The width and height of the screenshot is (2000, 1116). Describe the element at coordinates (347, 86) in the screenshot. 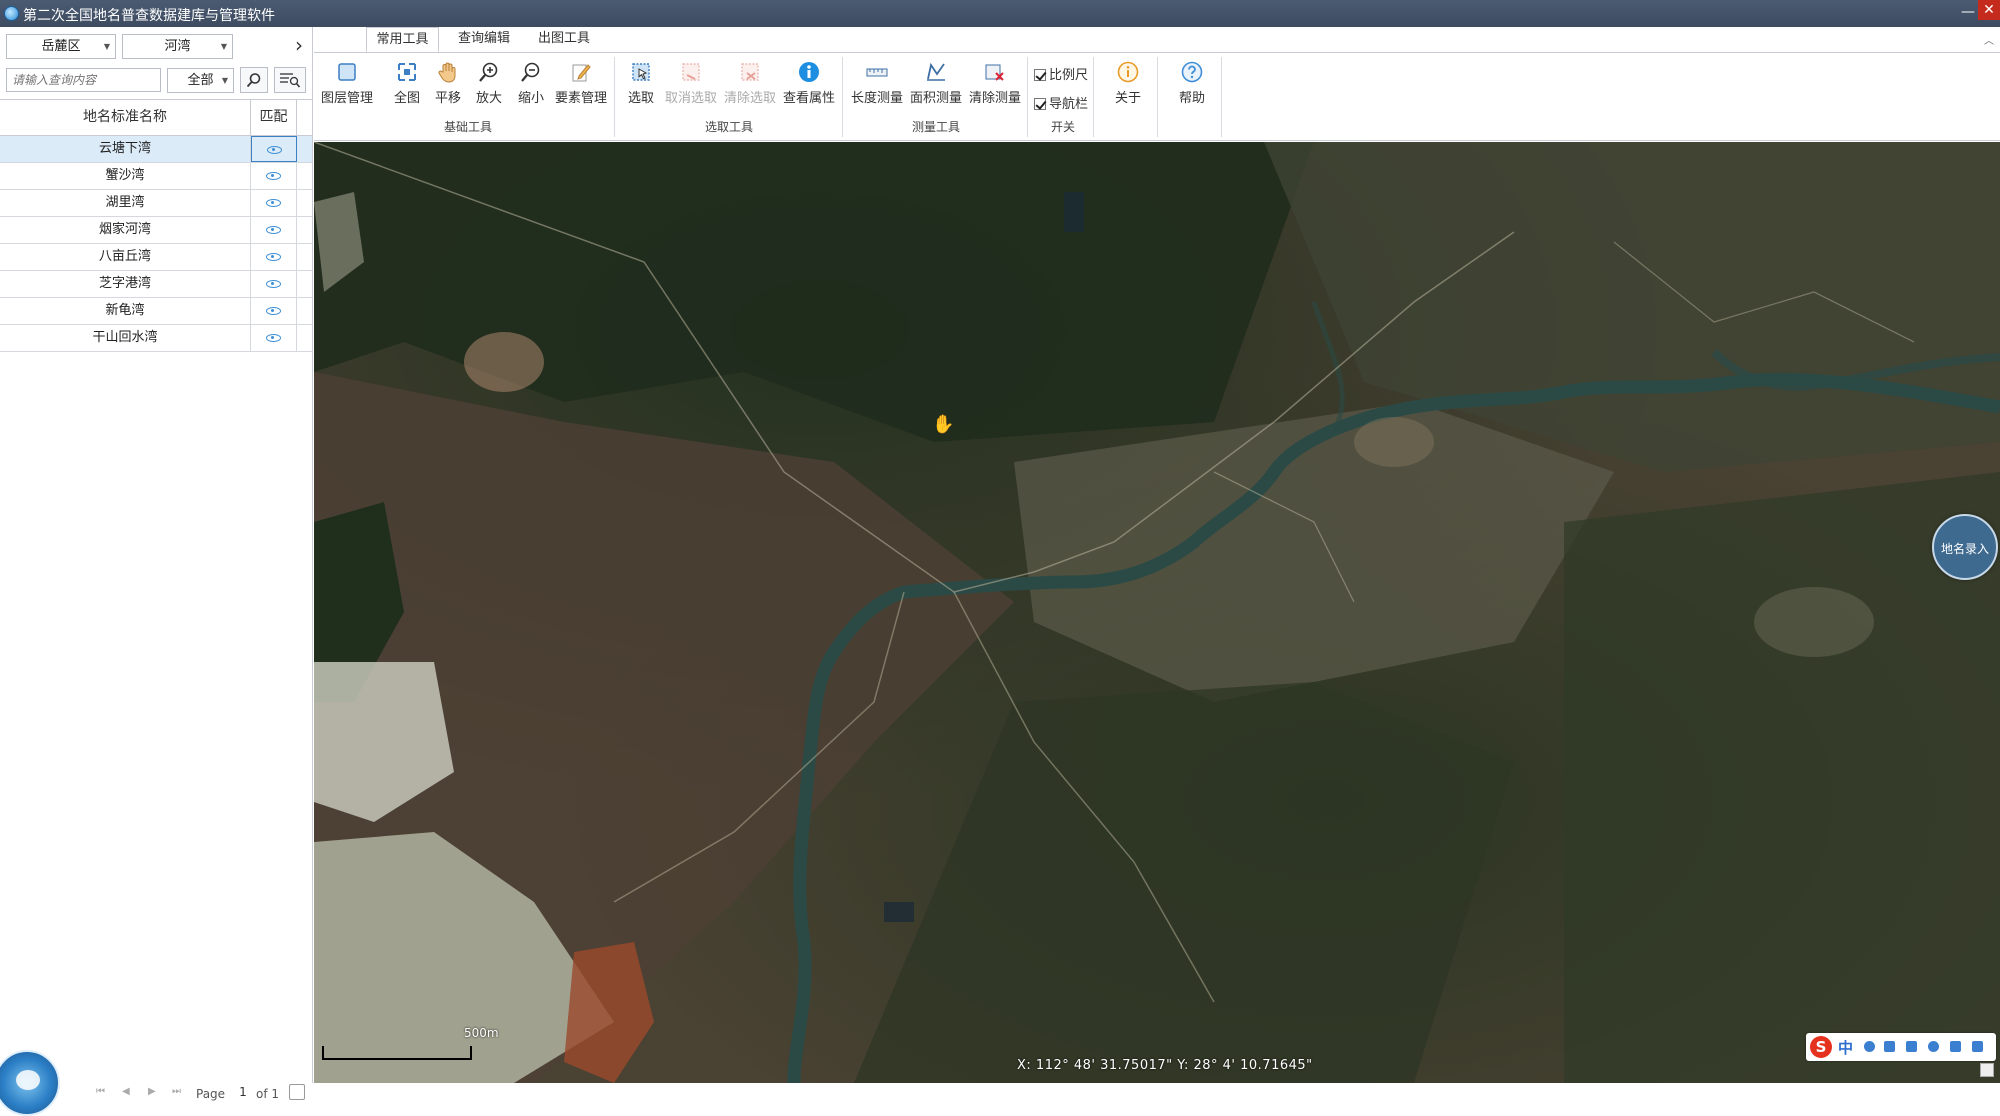

I see `layer-manager-button: 图层管理` at that location.